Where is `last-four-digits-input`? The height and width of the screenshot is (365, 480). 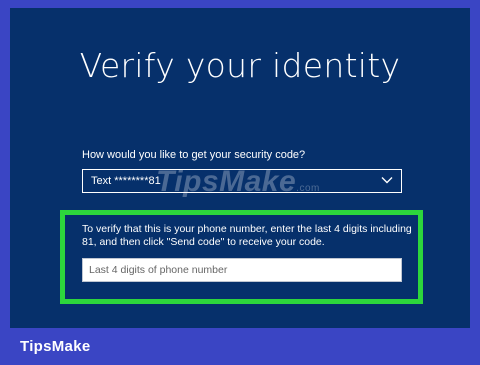 last-four-digits-input is located at coordinates (242, 270).